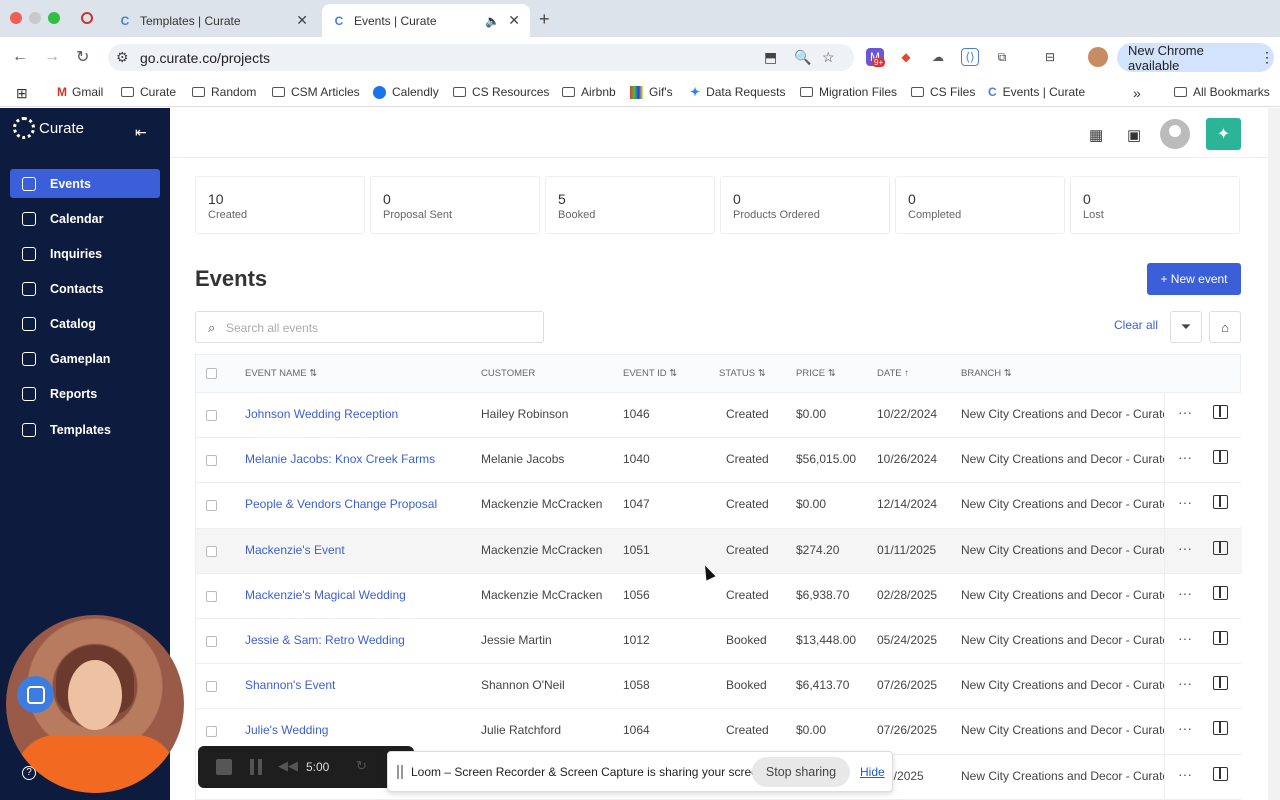 The height and width of the screenshot is (800, 1280). I want to click on clear-all-link: Clear all, so click(1136, 325).